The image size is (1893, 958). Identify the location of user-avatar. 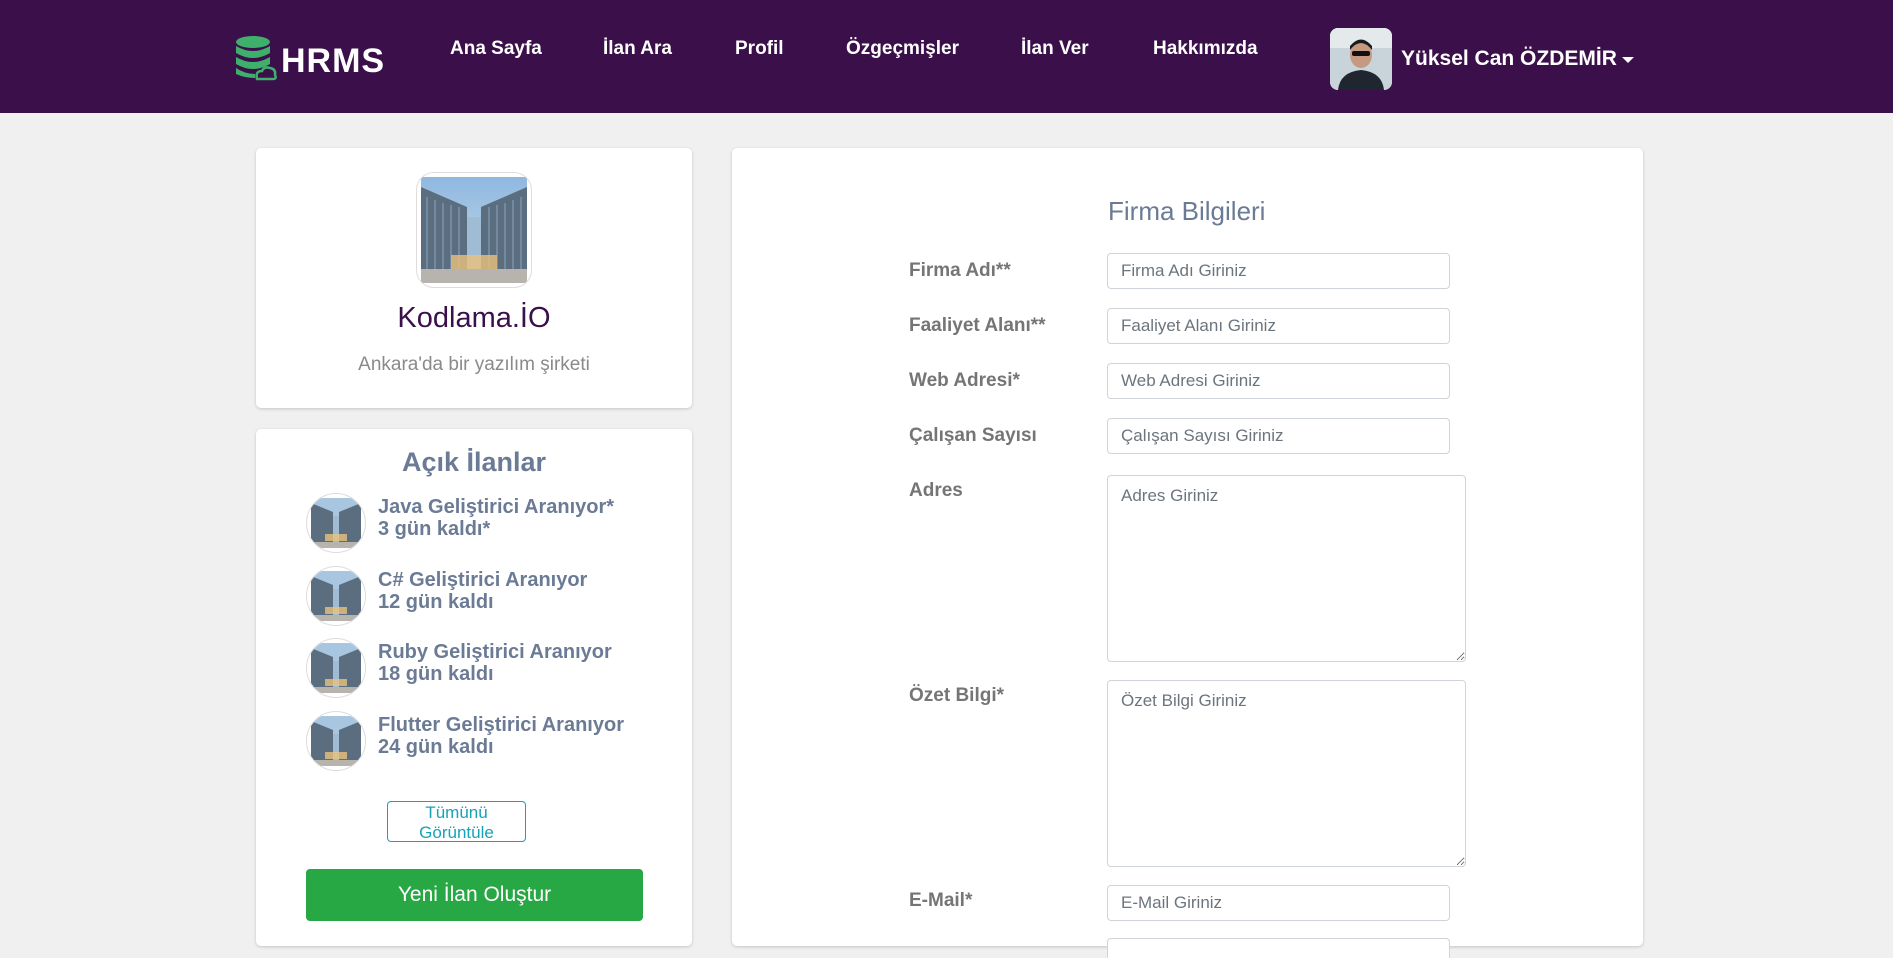
(1361, 59).